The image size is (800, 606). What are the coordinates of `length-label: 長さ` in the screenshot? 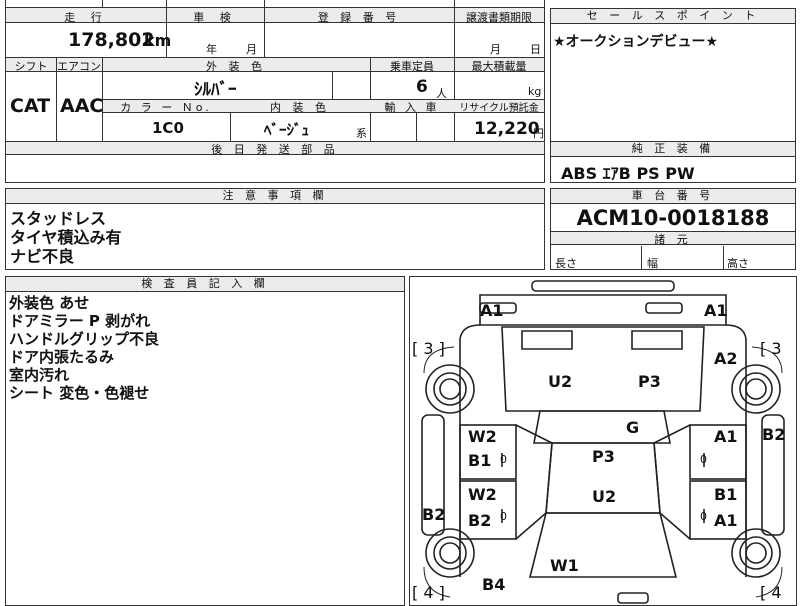 It's located at (566, 263).